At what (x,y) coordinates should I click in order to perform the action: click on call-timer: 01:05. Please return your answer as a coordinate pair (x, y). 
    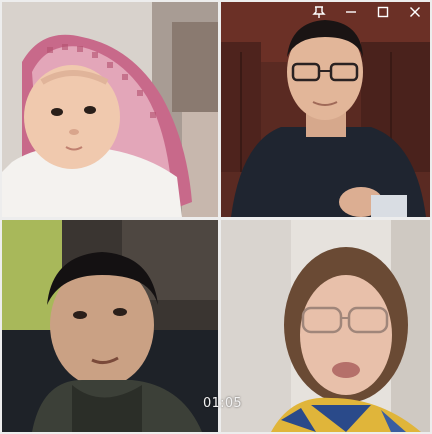
    Looking at the image, I should click on (222, 403).